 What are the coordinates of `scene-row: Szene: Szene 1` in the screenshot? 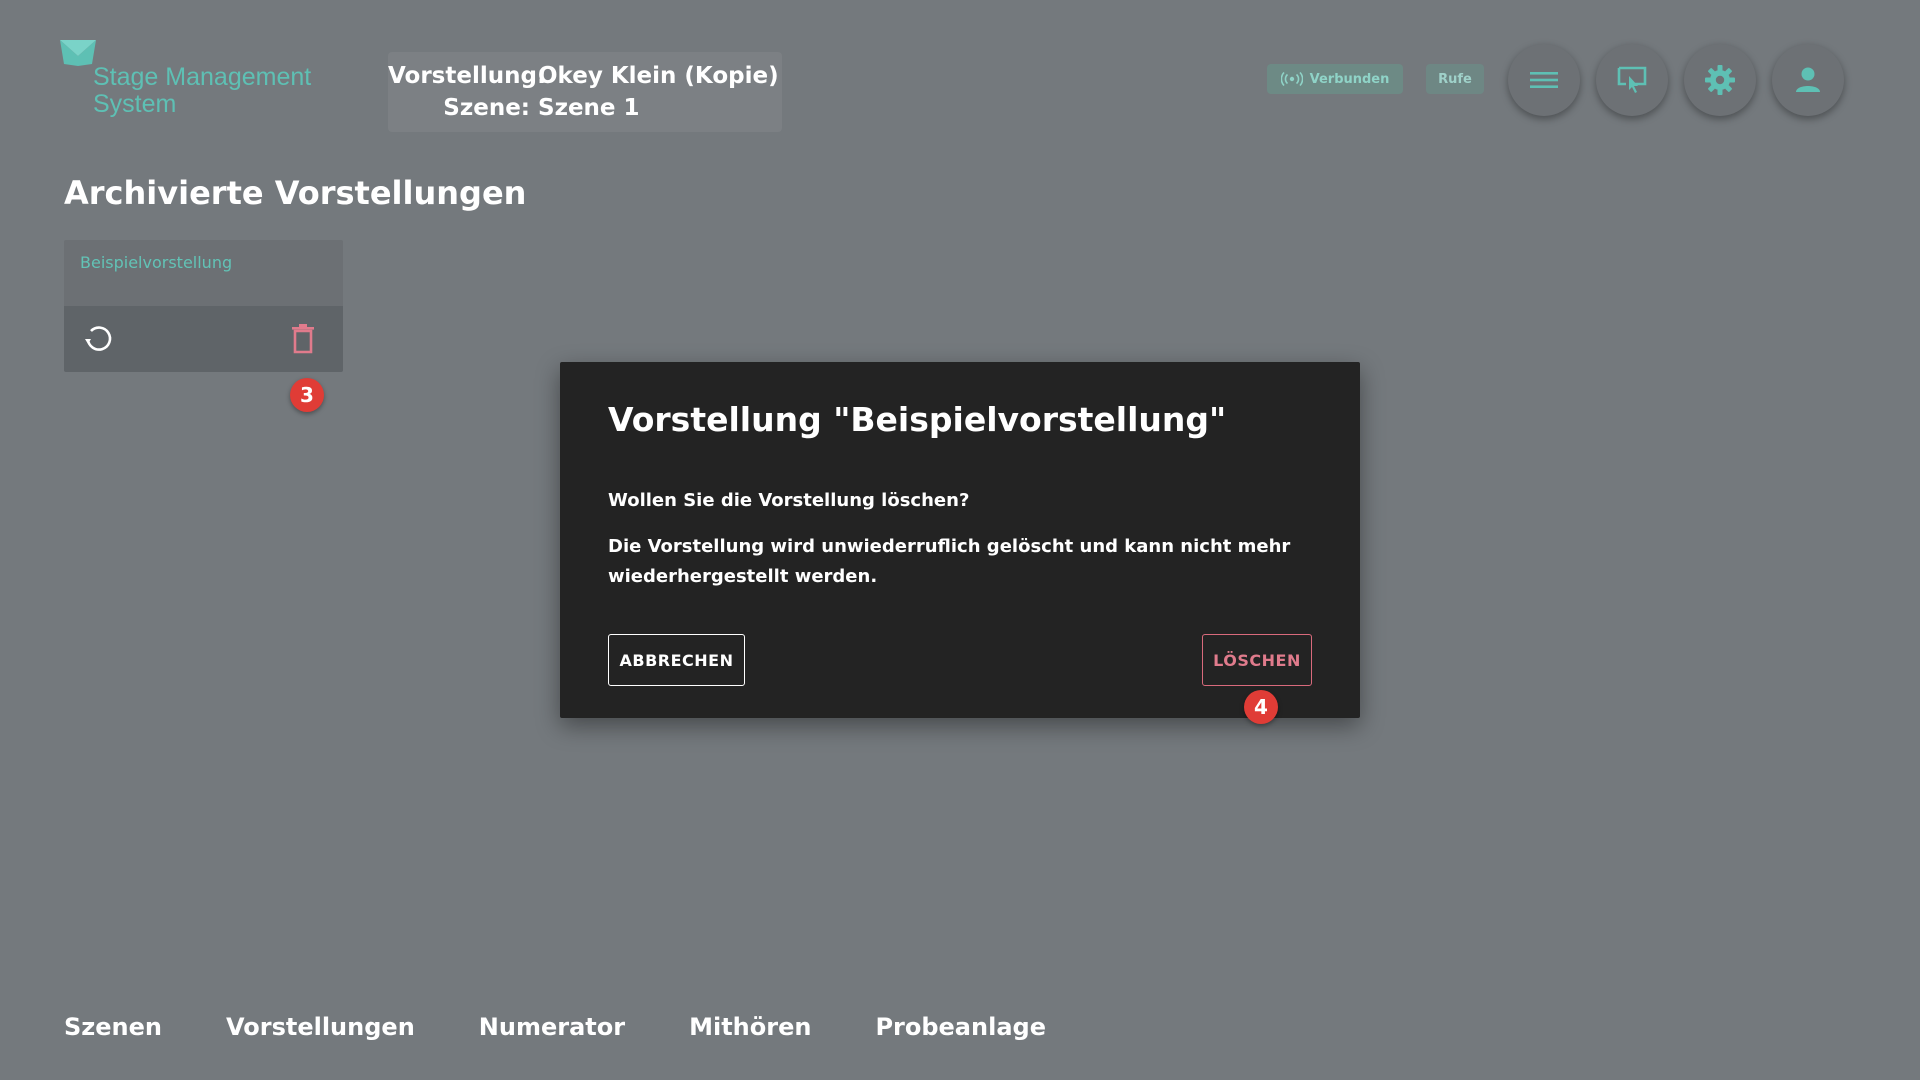 It's located at (585, 108).